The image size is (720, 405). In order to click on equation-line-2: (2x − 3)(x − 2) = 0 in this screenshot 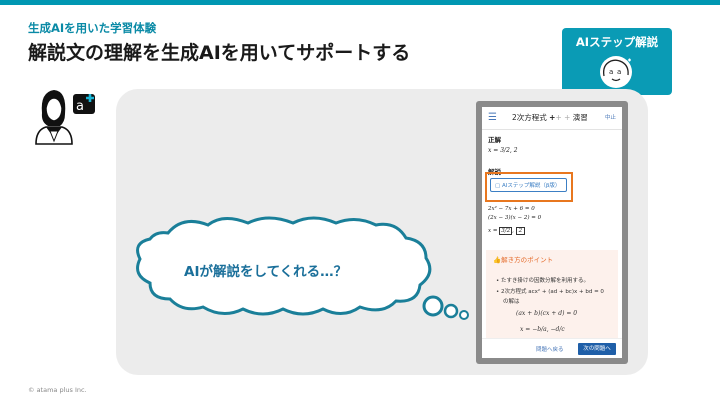, I will do `click(515, 218)`.